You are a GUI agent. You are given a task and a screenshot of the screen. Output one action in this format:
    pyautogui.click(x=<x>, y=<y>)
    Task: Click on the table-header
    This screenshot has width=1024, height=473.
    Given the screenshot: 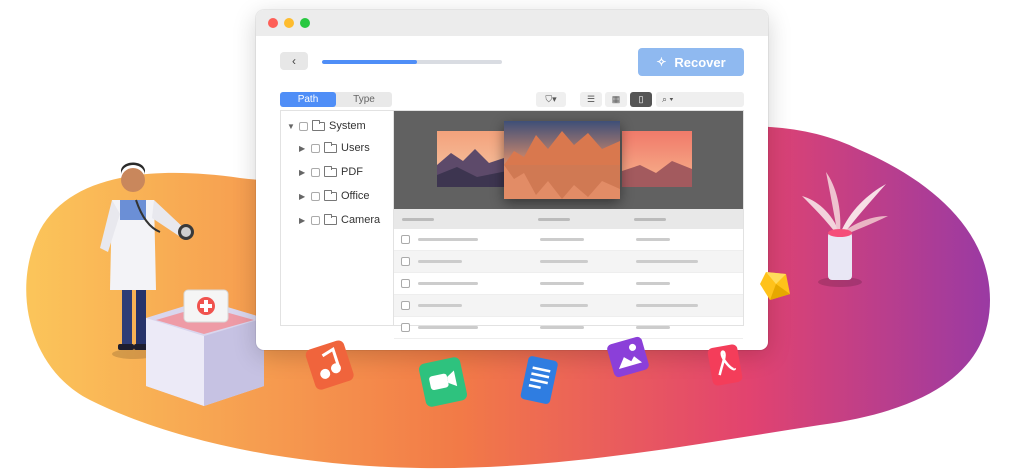 What is the action you would take?
    pyautogui.click(x=568, y=219)
    